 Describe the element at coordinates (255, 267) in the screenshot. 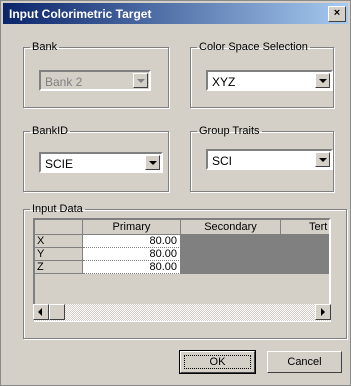

I see `cell-z-empty` at that location.